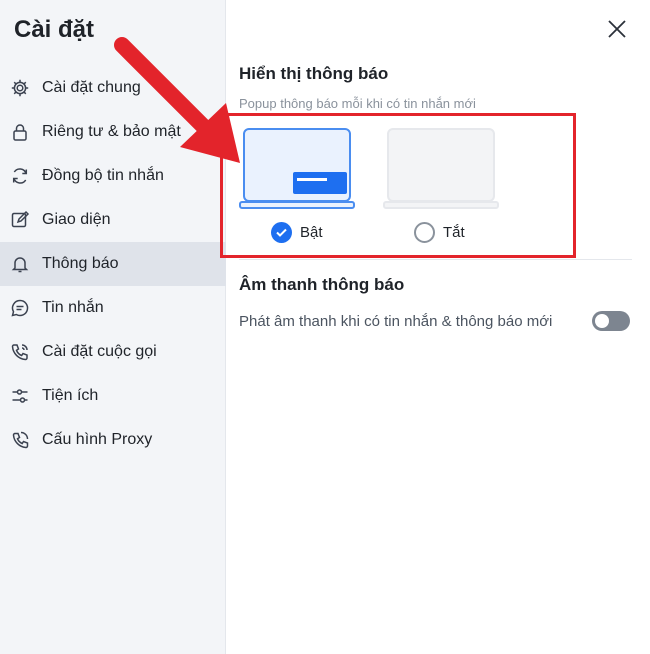 This screenshot has height=654, width=650. What do you see at coordinates (322, 284) in the screenshot?
I see `sound-section-title: Âm thanh thông báo` at bounding box center [322, 284].